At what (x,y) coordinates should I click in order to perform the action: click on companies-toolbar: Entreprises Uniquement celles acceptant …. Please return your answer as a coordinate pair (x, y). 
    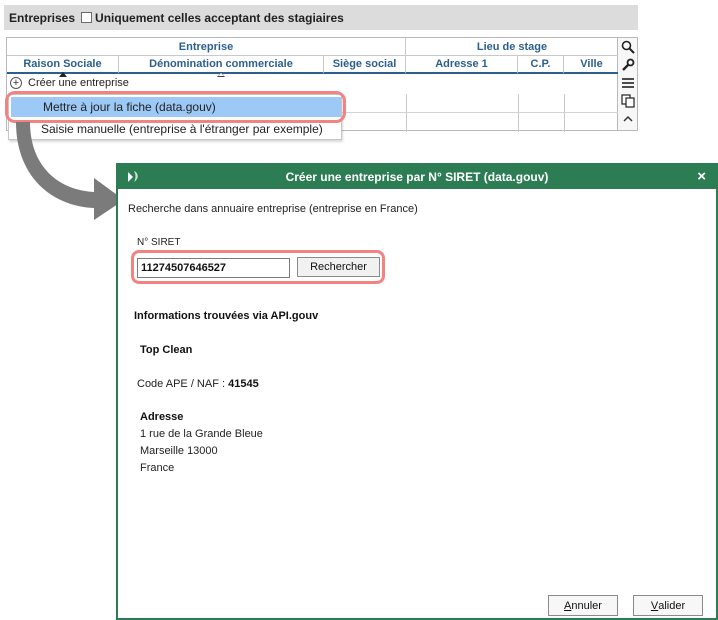
    Looking at the image, I should click on (321, 17).